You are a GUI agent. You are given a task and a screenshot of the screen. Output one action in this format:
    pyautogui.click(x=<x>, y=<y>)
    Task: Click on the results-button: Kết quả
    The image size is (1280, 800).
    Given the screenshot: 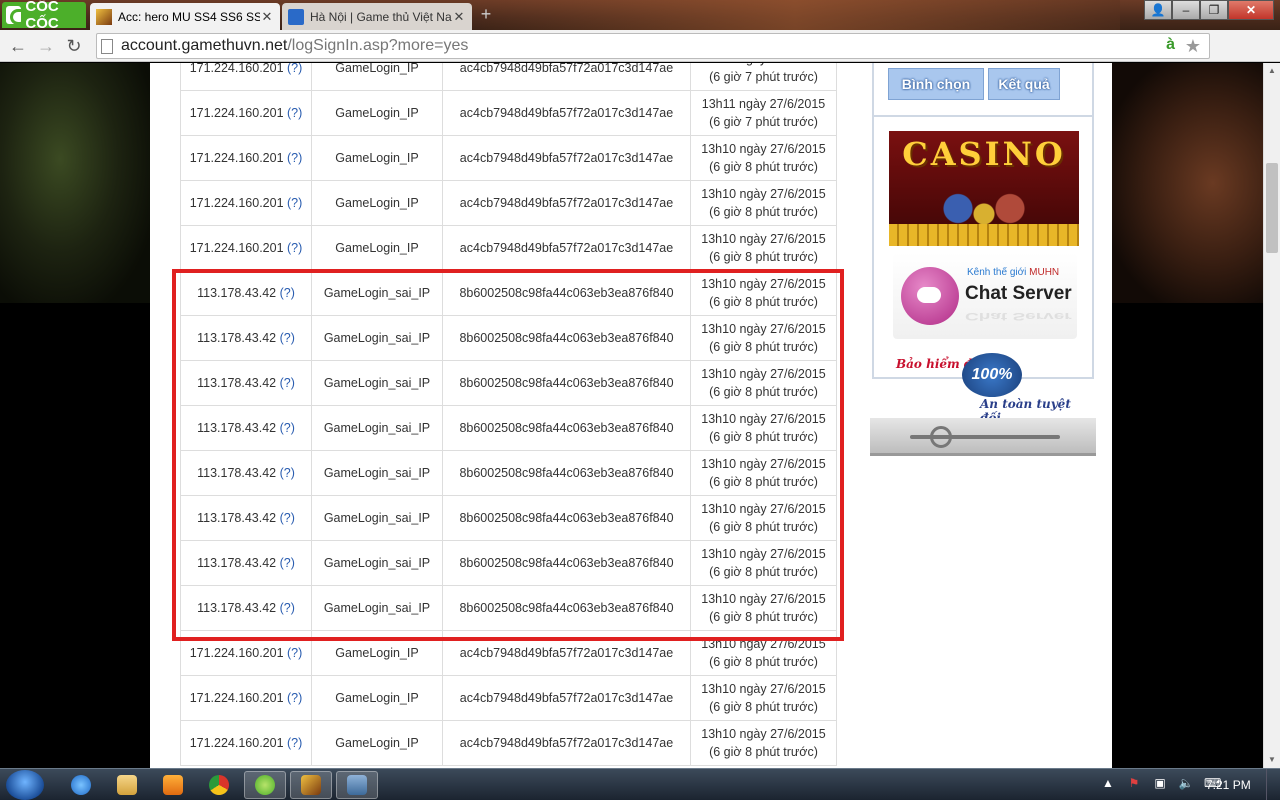 What is the action you would take?
    pyautogui.click(x=1024, y=84)
    